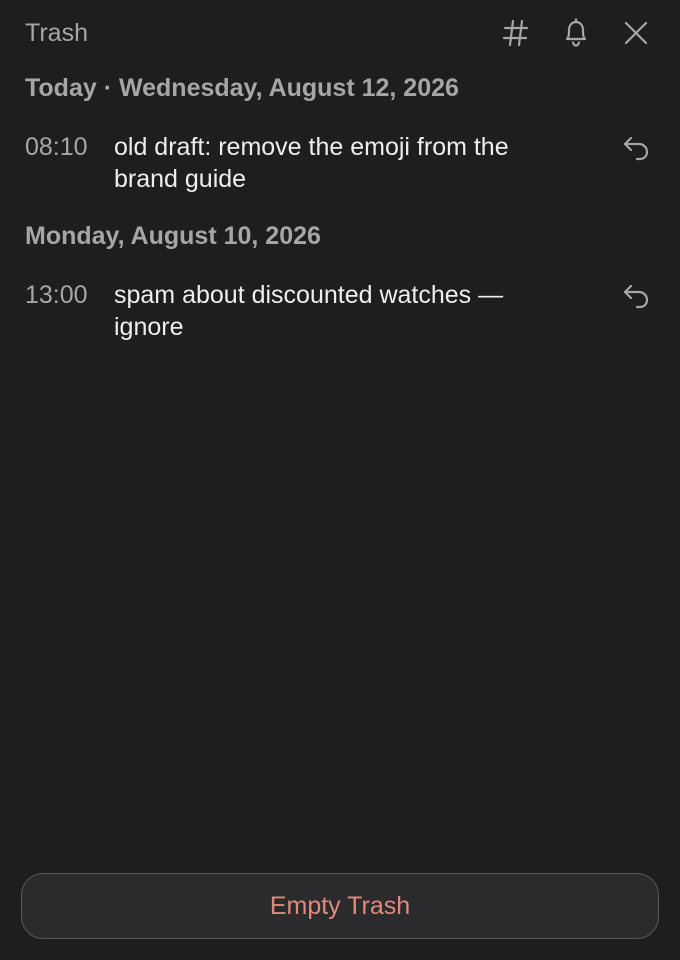 This screenshot has height=960, width=680. I want to click on empty-trash-button: Empty Trash, so click(340, 906).